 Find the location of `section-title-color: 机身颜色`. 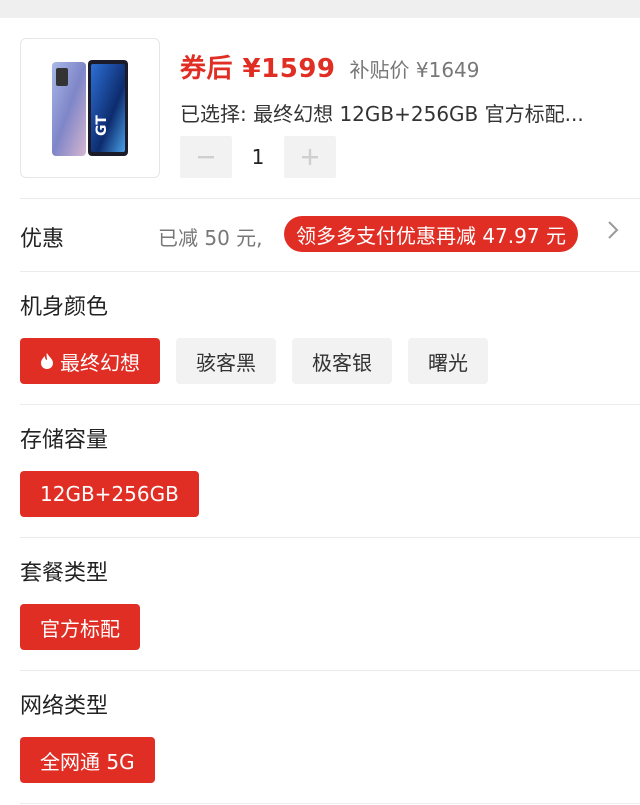

section-title-color: 机身颜色 is located at coordinates (64, 307).